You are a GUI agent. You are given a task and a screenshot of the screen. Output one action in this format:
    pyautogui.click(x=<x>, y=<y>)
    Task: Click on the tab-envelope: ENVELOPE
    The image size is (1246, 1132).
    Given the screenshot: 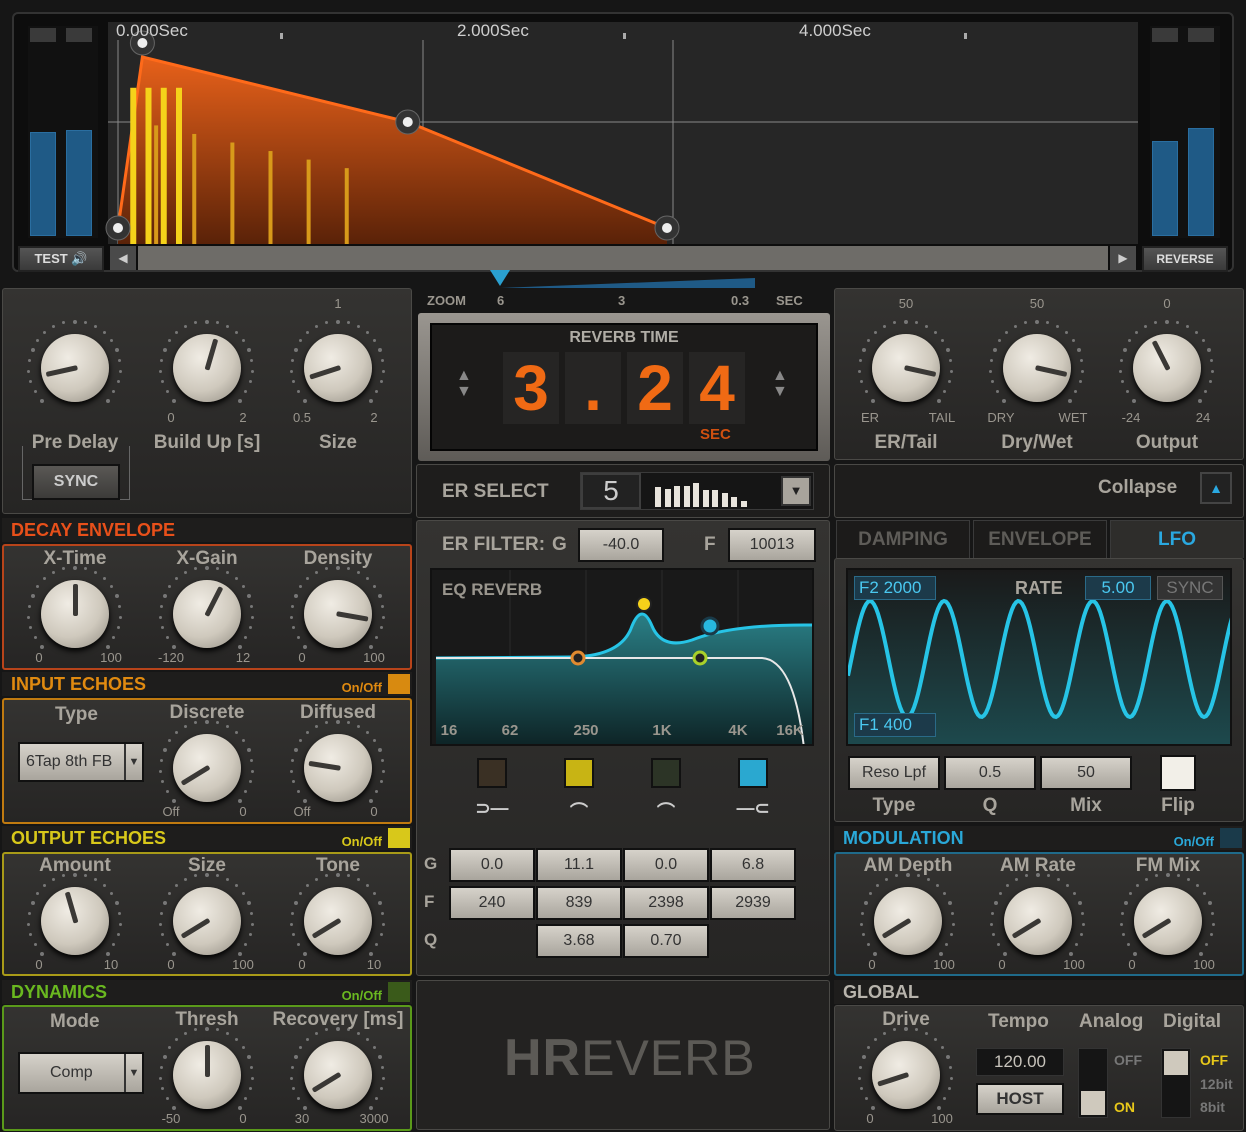 What is the action you would take?
    pyautogui.click(x=1040, y=539)
    